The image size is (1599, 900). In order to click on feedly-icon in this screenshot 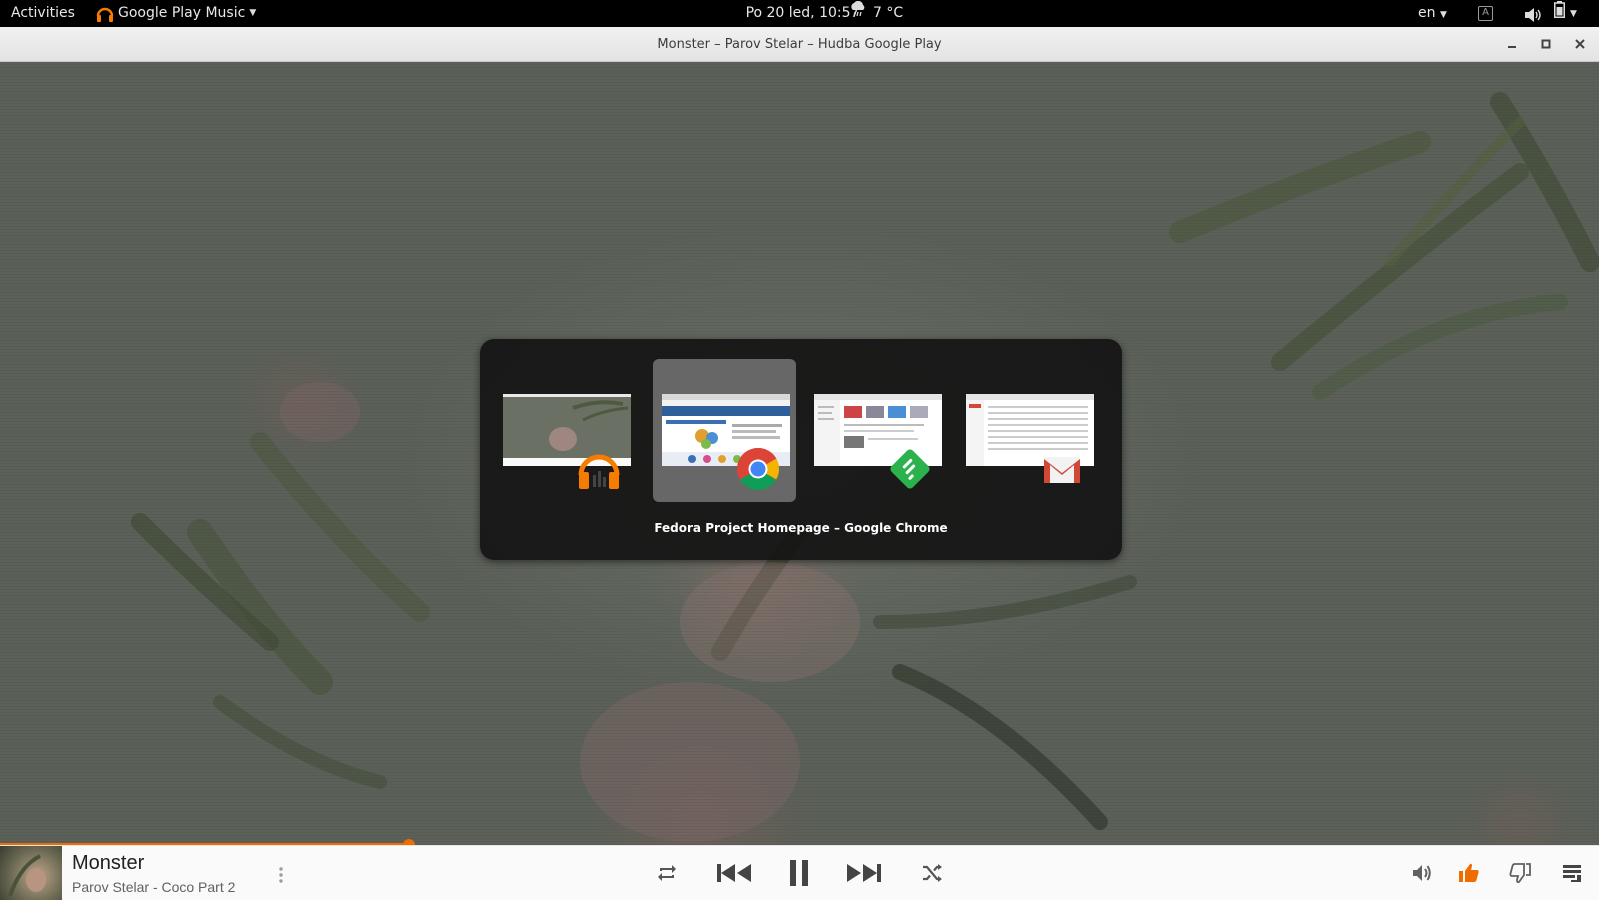, I will do `click(910, 469)`.